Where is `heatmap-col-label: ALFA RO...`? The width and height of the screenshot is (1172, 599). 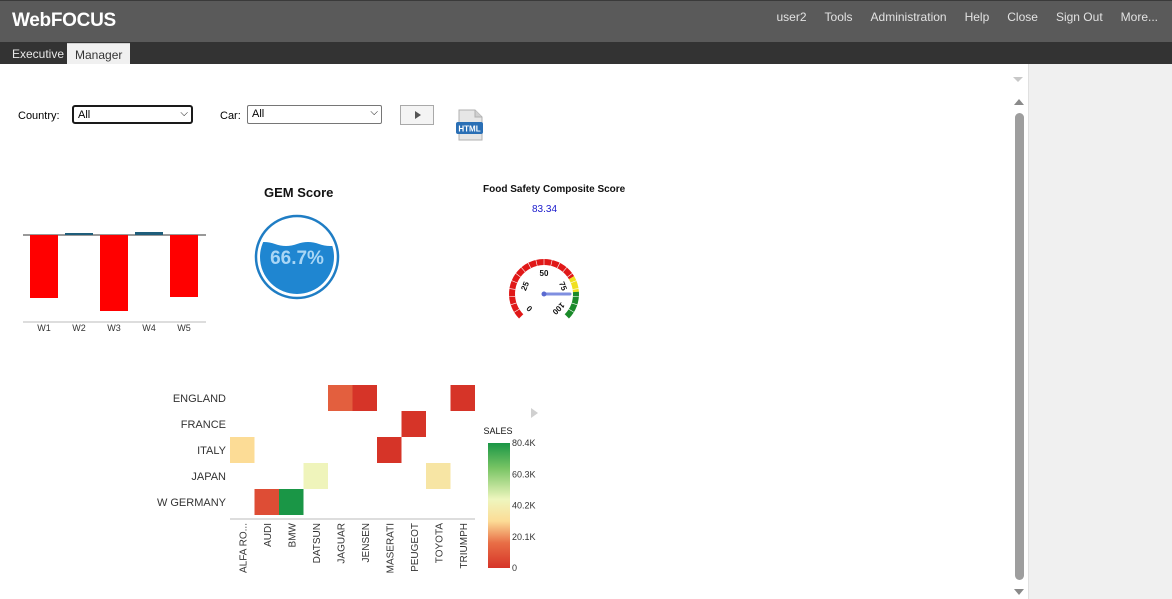
heatmap-col-label: ALFA RO... is located at coordinates (243, 548).